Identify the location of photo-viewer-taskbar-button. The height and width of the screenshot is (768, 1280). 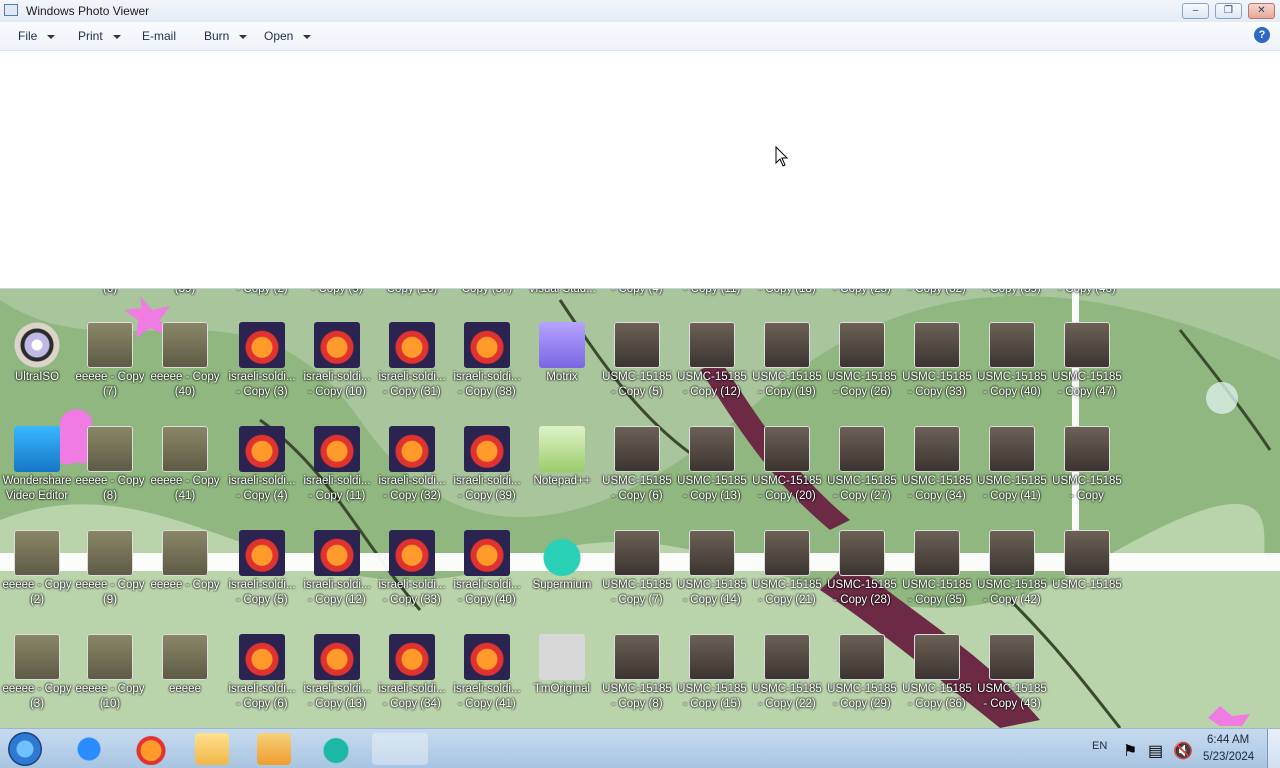
(400, 749).